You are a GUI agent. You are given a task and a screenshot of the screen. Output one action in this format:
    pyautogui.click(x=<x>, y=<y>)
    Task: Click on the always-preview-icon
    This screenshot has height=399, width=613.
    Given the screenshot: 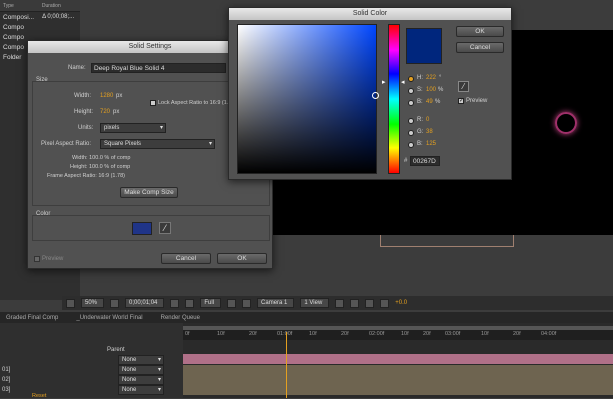 What is the action you would take?
    pyautogui.click(x=70, y=303)
    